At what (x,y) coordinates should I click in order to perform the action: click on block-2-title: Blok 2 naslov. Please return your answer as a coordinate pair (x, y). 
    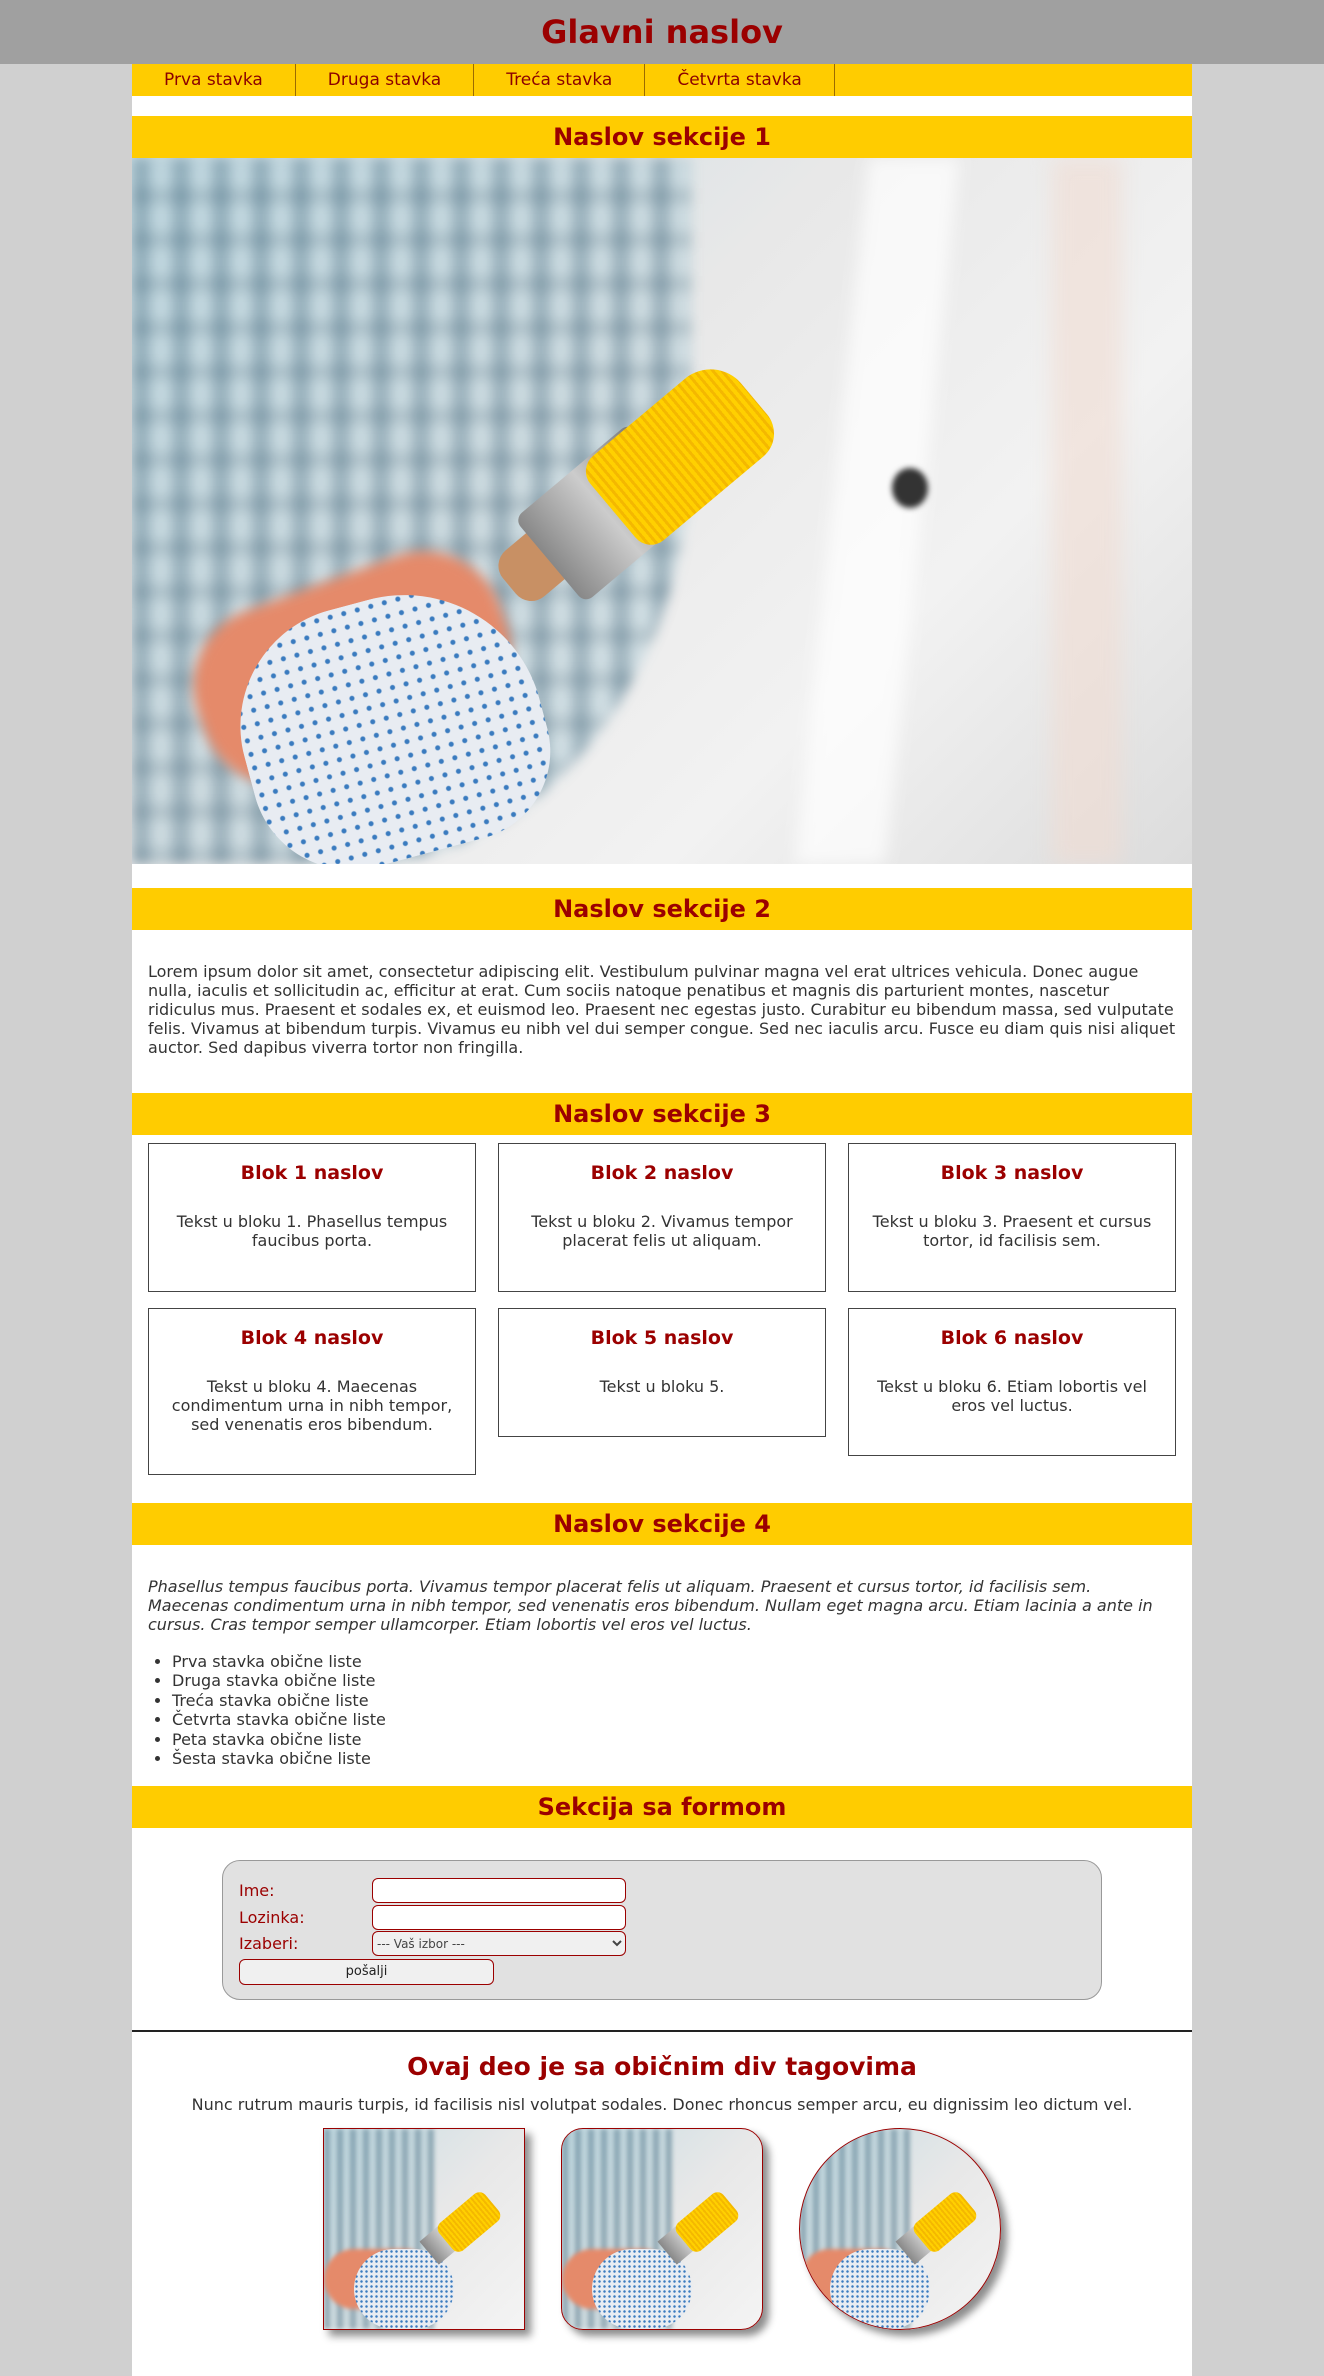
    Looking at the image, I should click on (662, 1173).